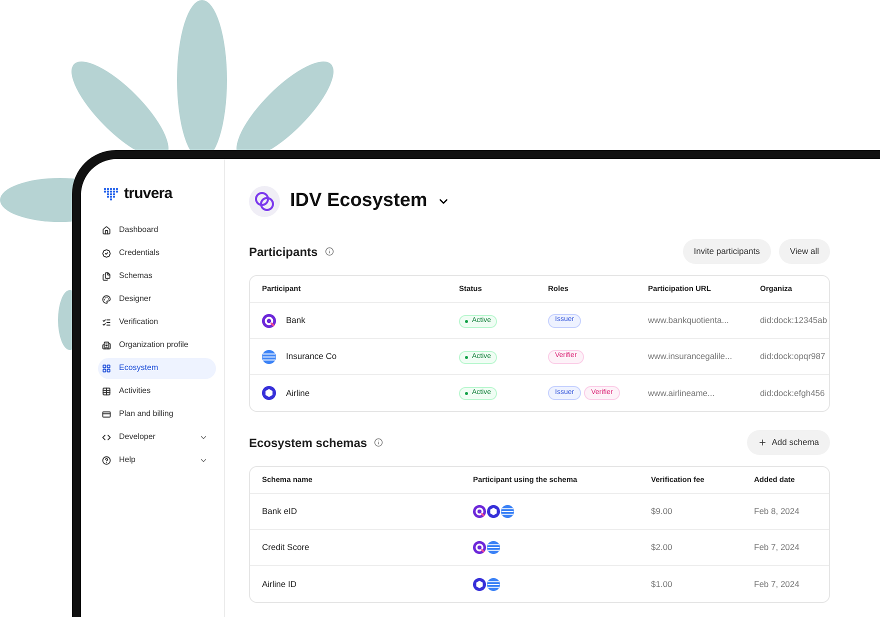 The width and height of the screenshot is (880, 617). I want to click on organization-did: did:dock:efgh456, so click(792, 393).